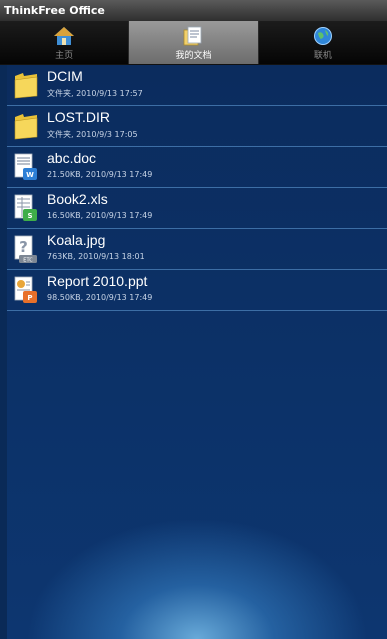 This screenshot has height=639, width=387. What do you see at coordinates (97, 281) in the screenshot?
I see `file-name: Report 2010.ppt` at bounding box center [97, 281].